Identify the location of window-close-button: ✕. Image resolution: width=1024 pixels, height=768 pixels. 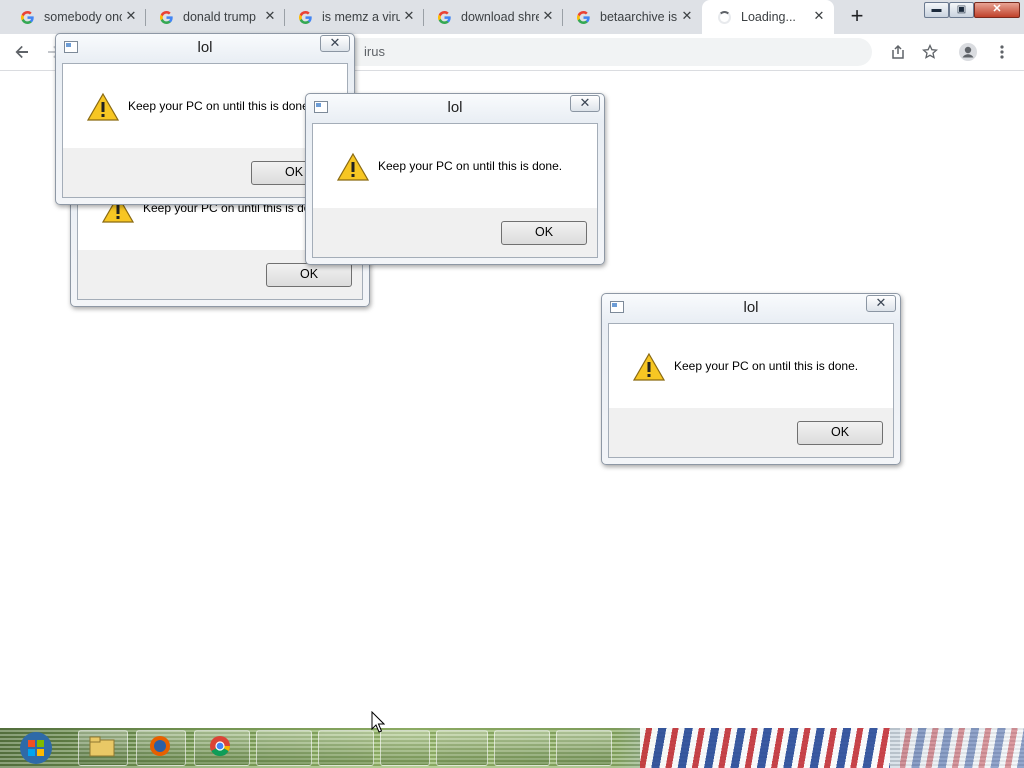
(997, 10).